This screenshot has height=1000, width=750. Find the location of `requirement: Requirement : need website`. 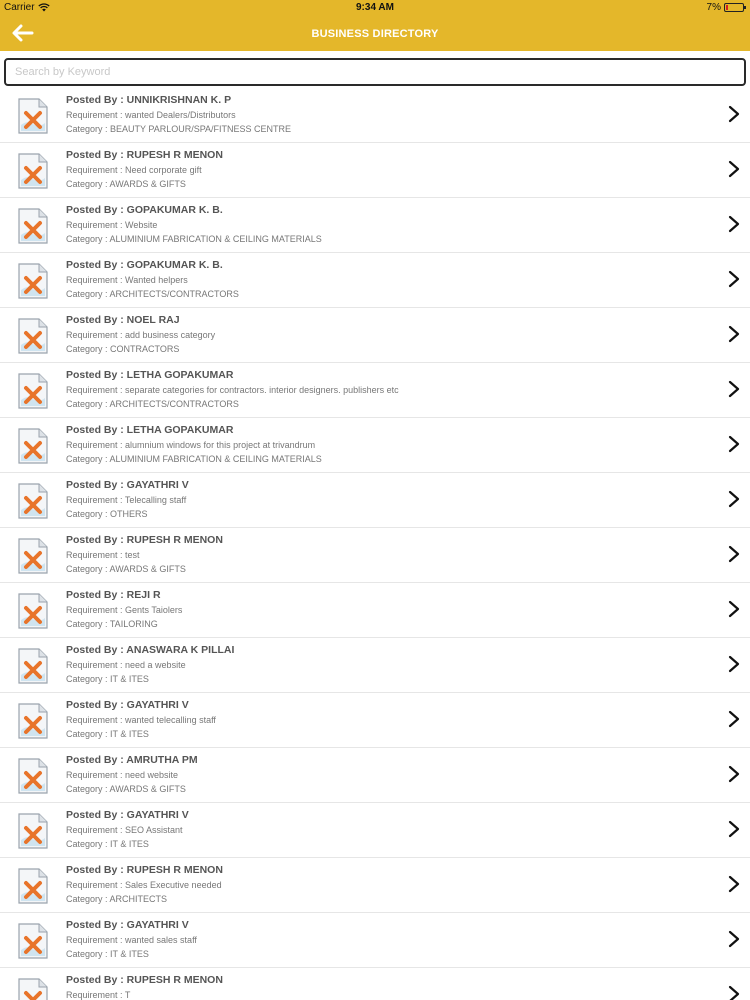

requirement: Requirement : need website is located at coordinates (122, 775).